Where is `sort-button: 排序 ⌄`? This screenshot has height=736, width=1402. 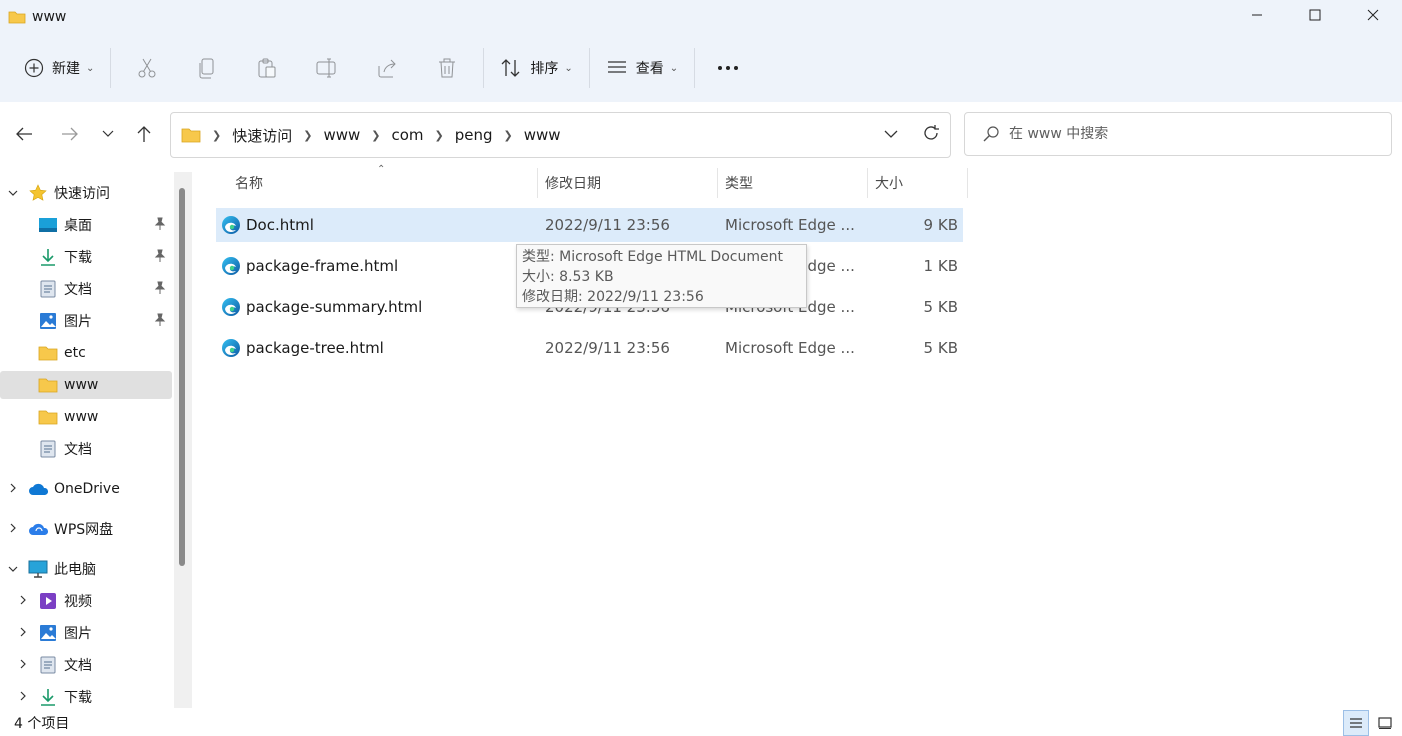 sort-button: 排序 ⌄ is located at coordinates (536, 68).